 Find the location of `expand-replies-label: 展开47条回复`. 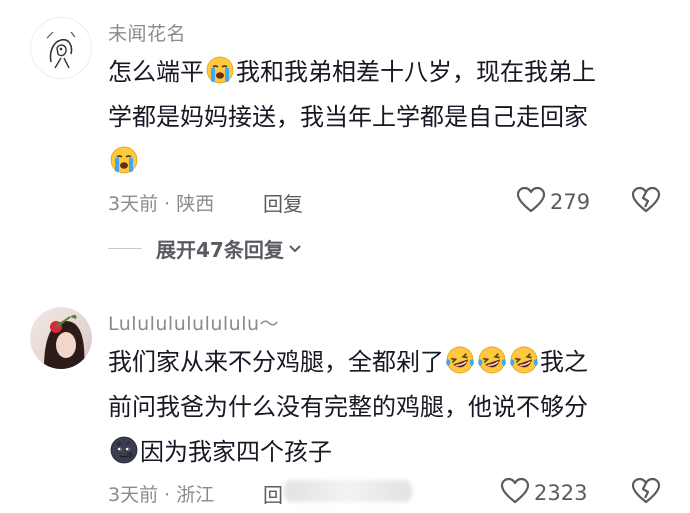

expand-replies-label: 展开47条回复 is located at coordinates (220, 250).